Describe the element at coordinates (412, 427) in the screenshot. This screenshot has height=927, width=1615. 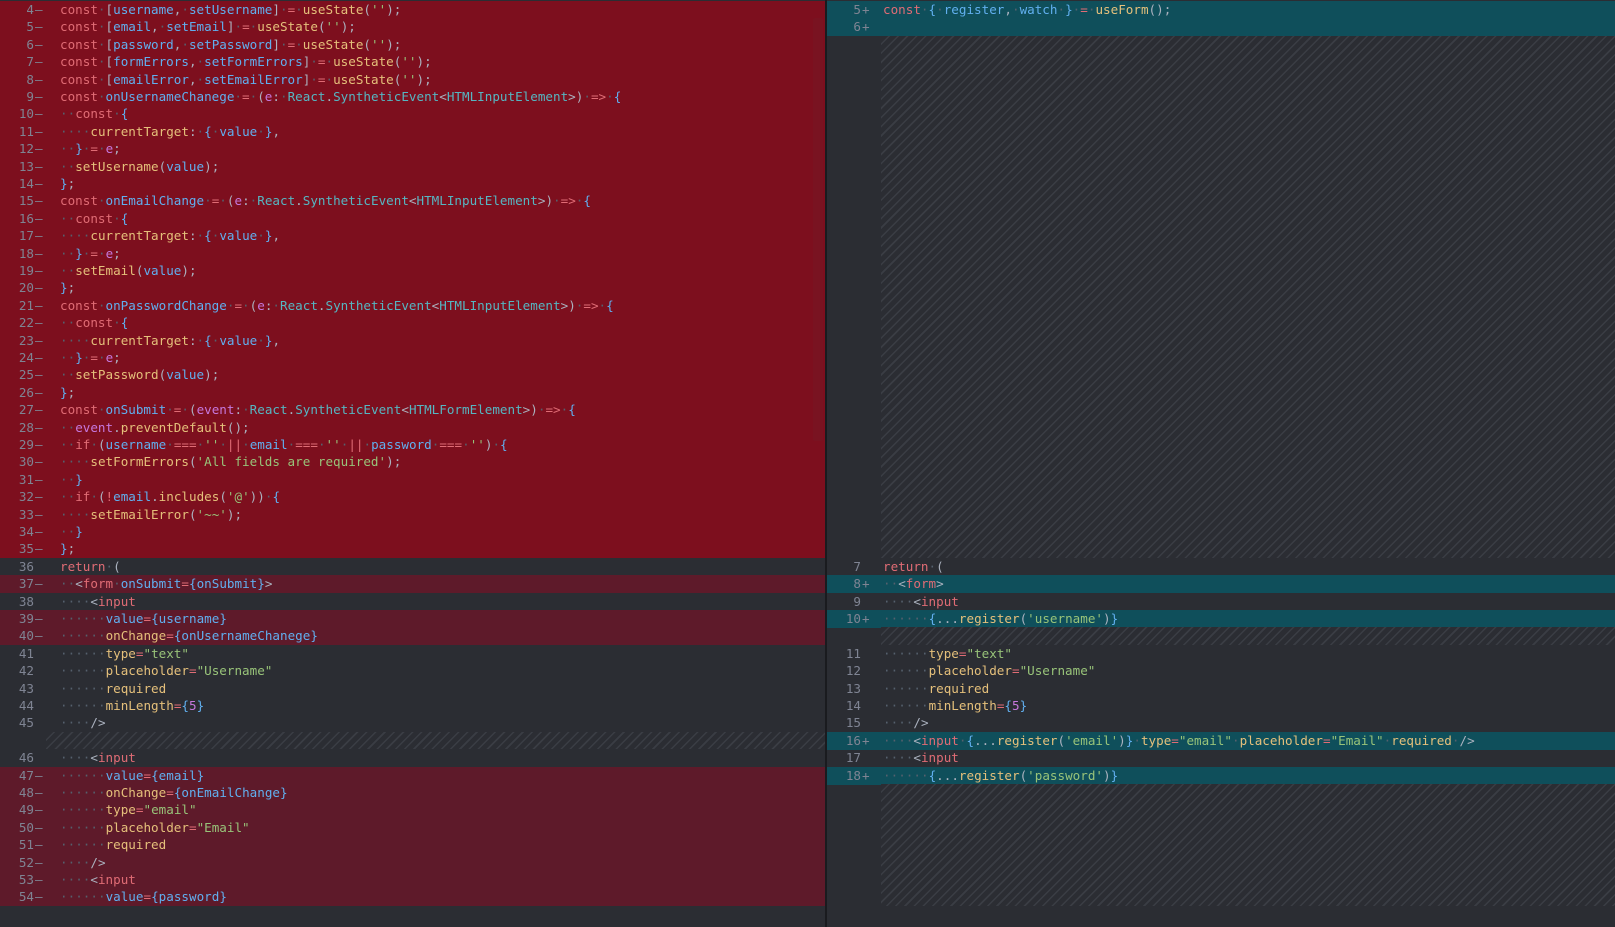
I see `code-line: 28— ··event.preventDefault();` at that location.